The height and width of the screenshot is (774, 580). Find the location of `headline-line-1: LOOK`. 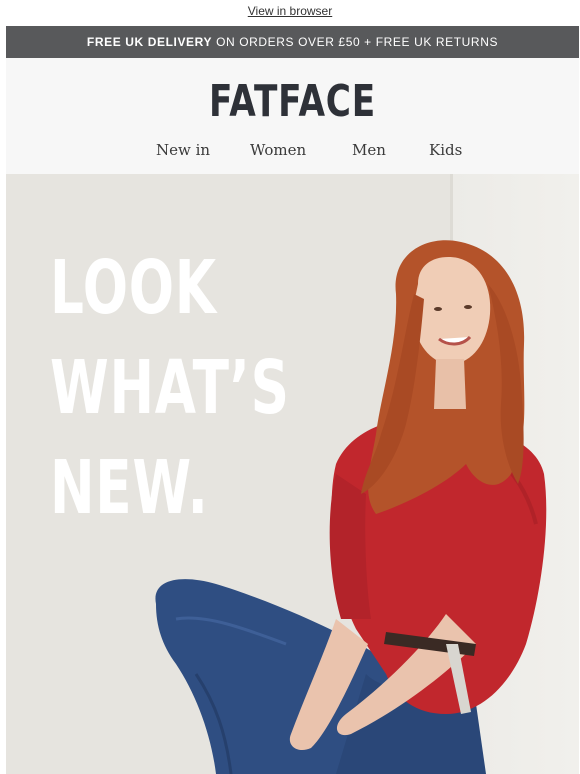

headline-line-1: LOOK is located at coordinates (133, 288).